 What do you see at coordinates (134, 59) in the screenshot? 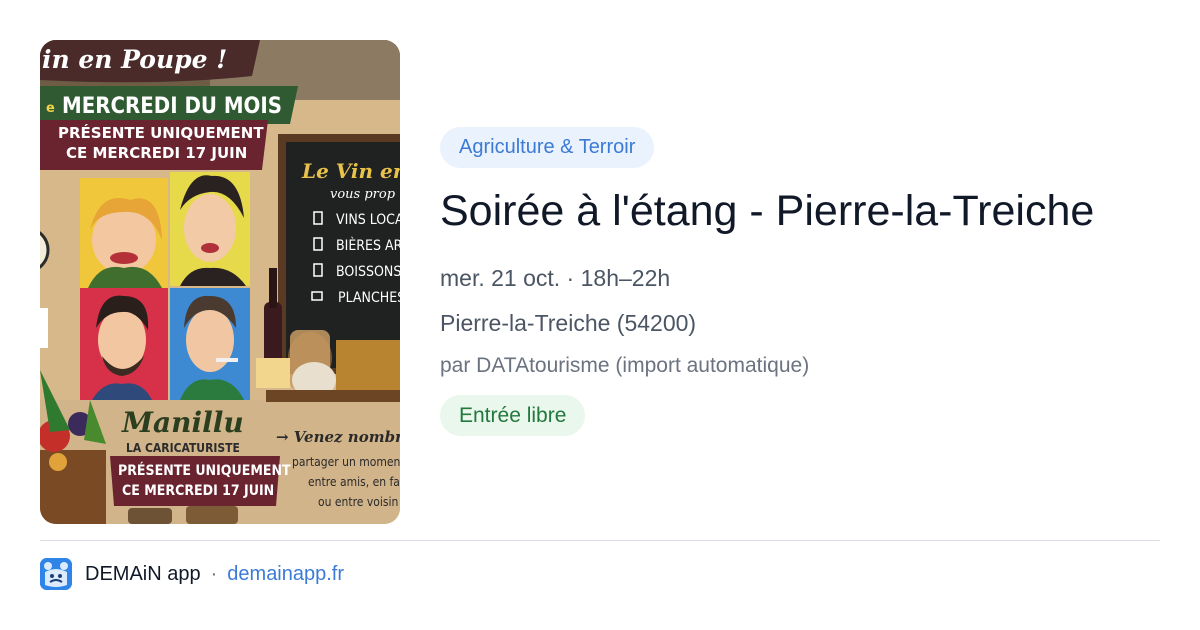
I see `poster-headline: in en Poupe !` at bounding box center [134, 59].